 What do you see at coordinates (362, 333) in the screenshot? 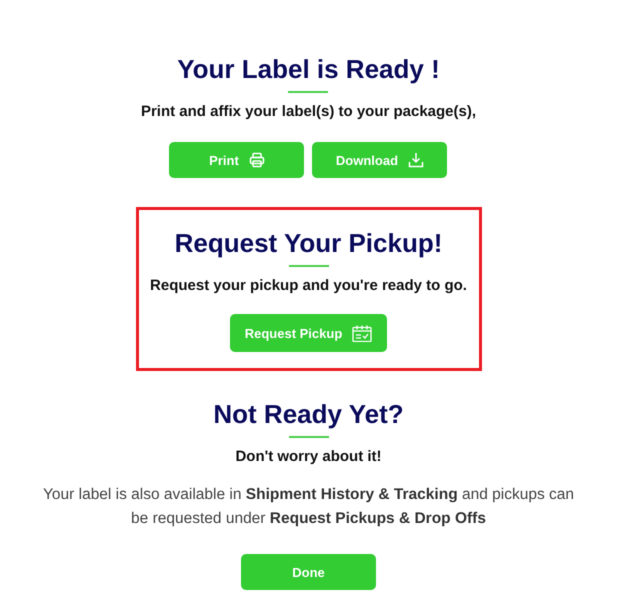
I see `calendar-icon` at bounding box center [362, 333].